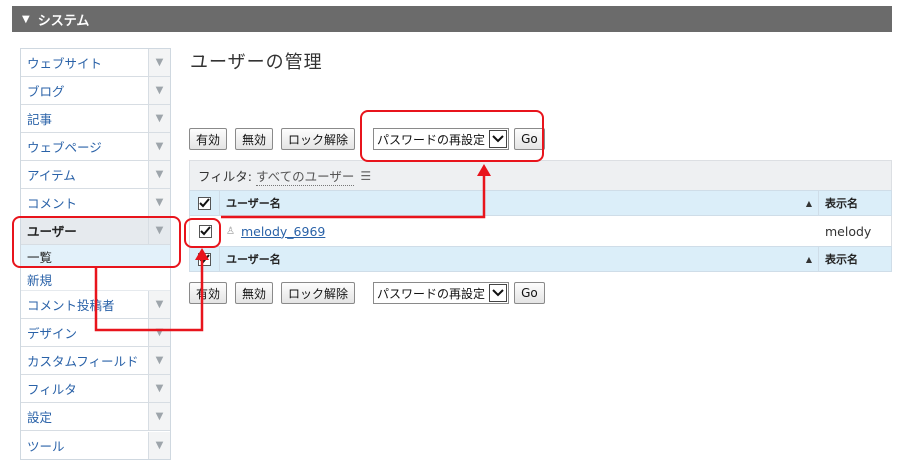 The image size is (900, 467). I want to click on row-display-name: melody, so click(848, 231).